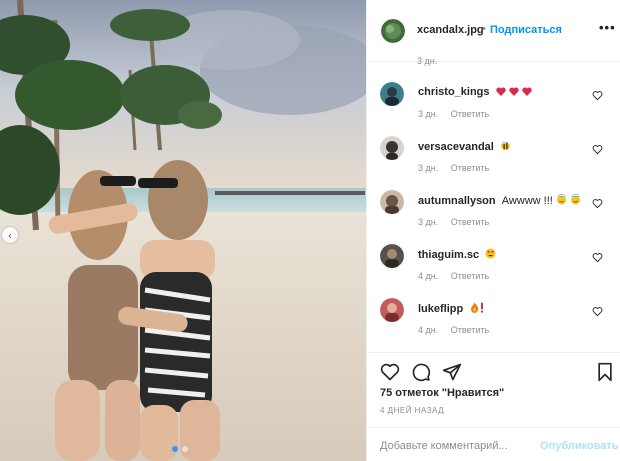 The image size is (620, 461). What do you see at coordinates (421, 372) in the screenshot?
I see `comment-icon` at bounding box center [421, 372].